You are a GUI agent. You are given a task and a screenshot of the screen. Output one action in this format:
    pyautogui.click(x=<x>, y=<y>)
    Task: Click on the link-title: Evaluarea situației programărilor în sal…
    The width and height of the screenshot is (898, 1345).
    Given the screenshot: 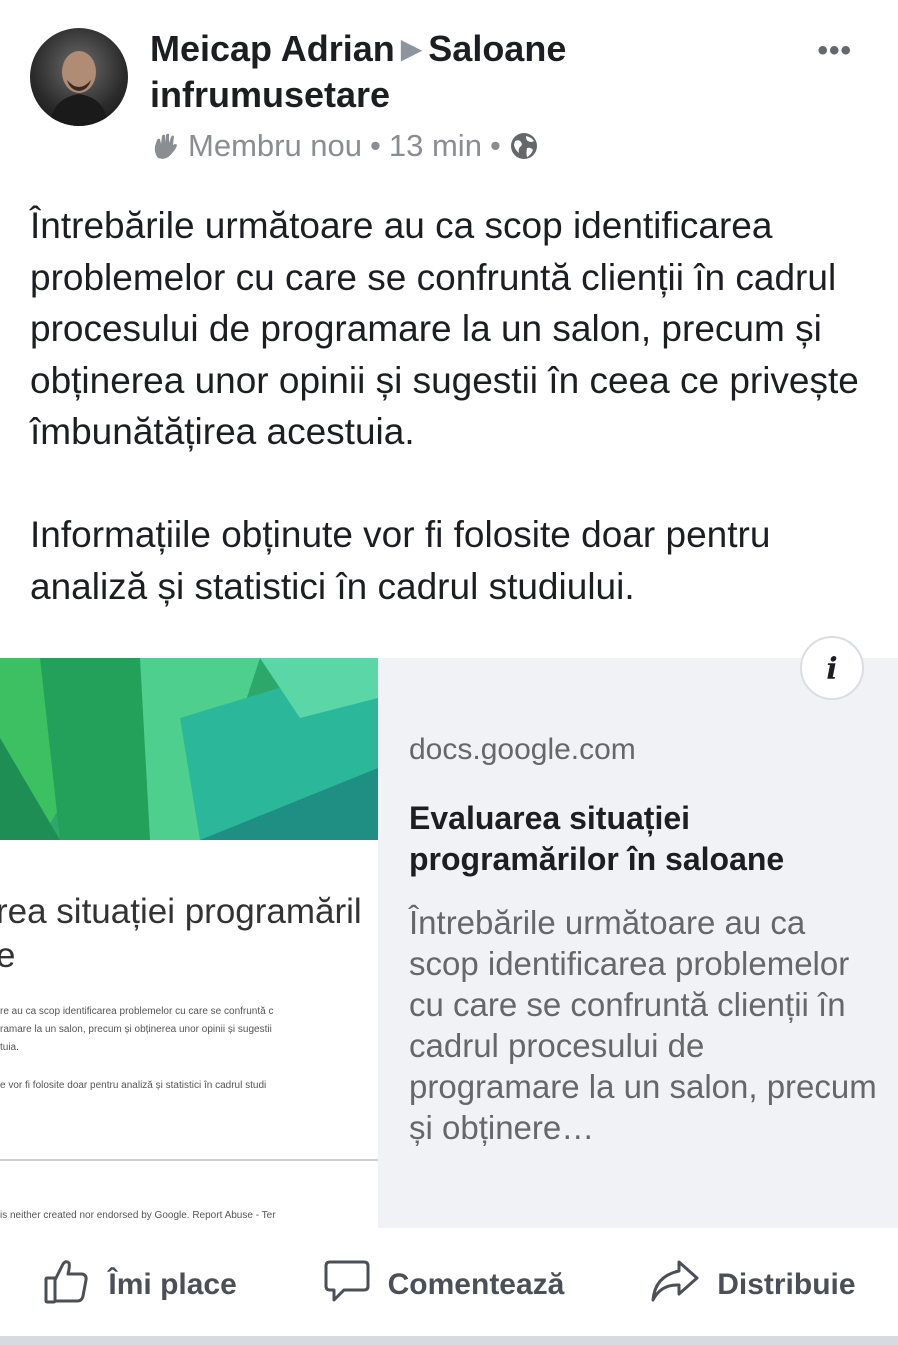 What is the action you would take?
    pyautogui.click(x=597, y=838)
    